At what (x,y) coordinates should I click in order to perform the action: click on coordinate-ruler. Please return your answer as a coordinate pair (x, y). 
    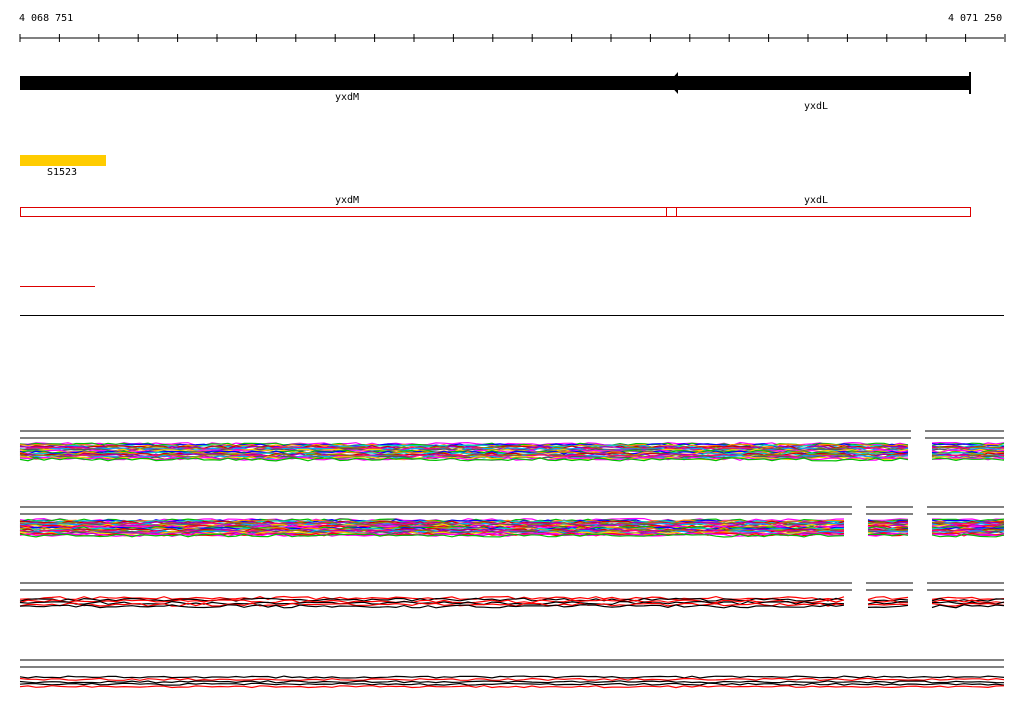
    Looking at the image, I should click on (512, 38).